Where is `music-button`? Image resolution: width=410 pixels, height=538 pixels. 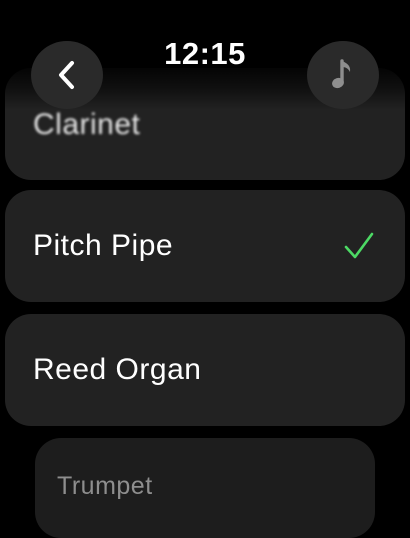 music-button is located at coordinates (343, 75).